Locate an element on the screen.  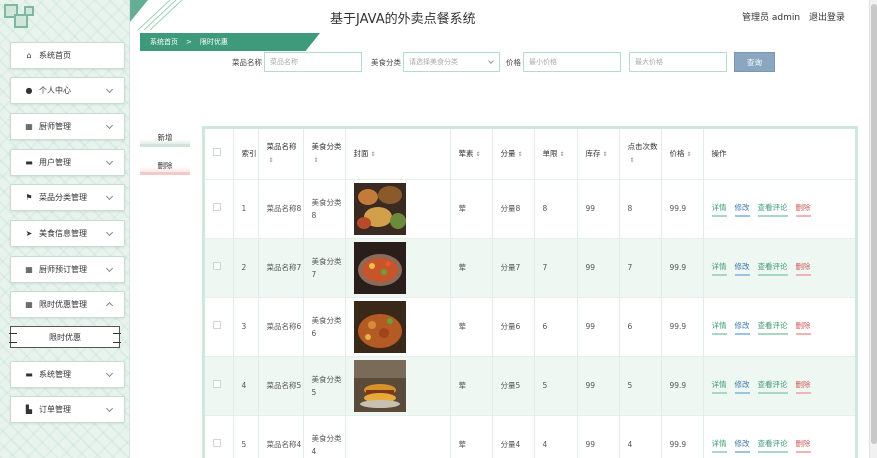
send-icon: ➤ is located at coordinates (29, 233).